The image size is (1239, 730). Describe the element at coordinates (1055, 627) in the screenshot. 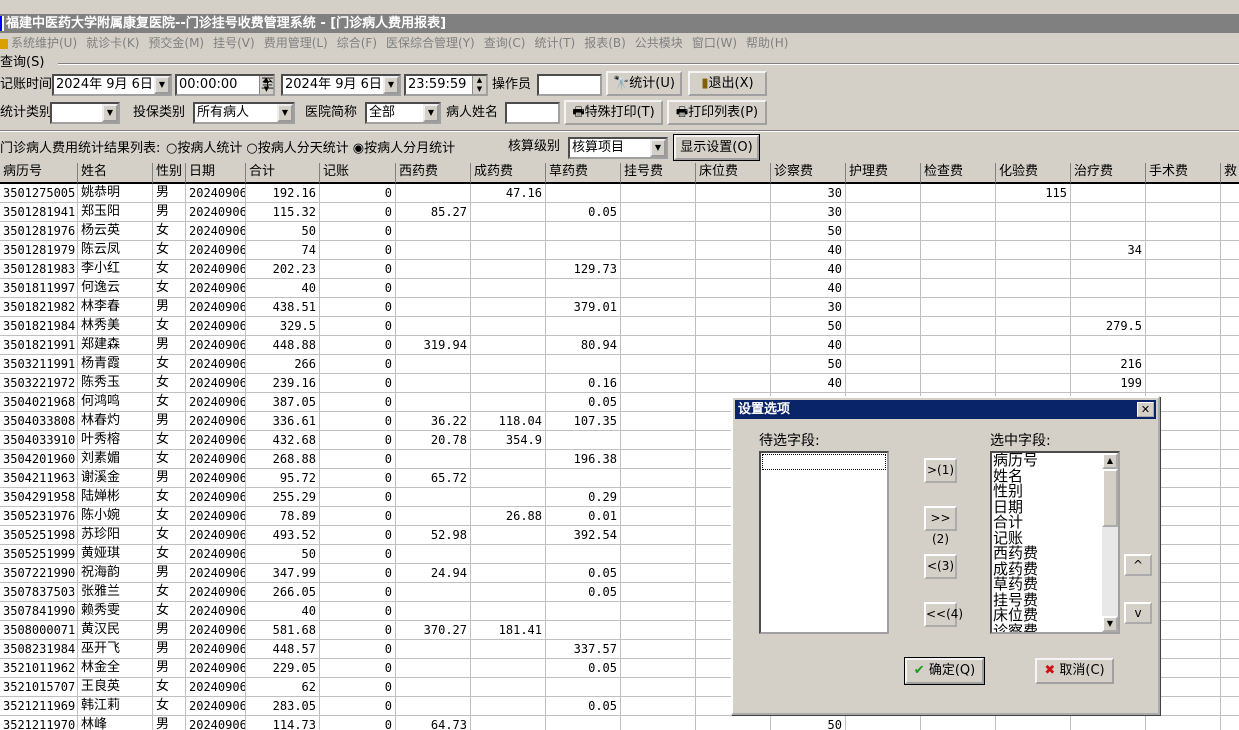

I see `selected-field-item: 诊察费` at that location.